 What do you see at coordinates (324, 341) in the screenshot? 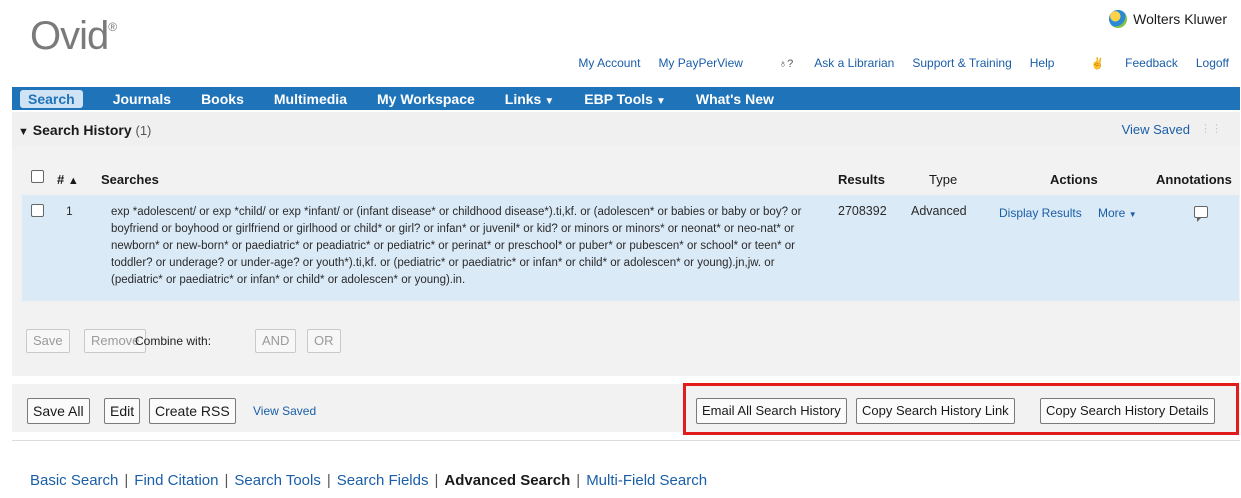
I see `combine-or-button: OR` at bounding box center [324, 341].